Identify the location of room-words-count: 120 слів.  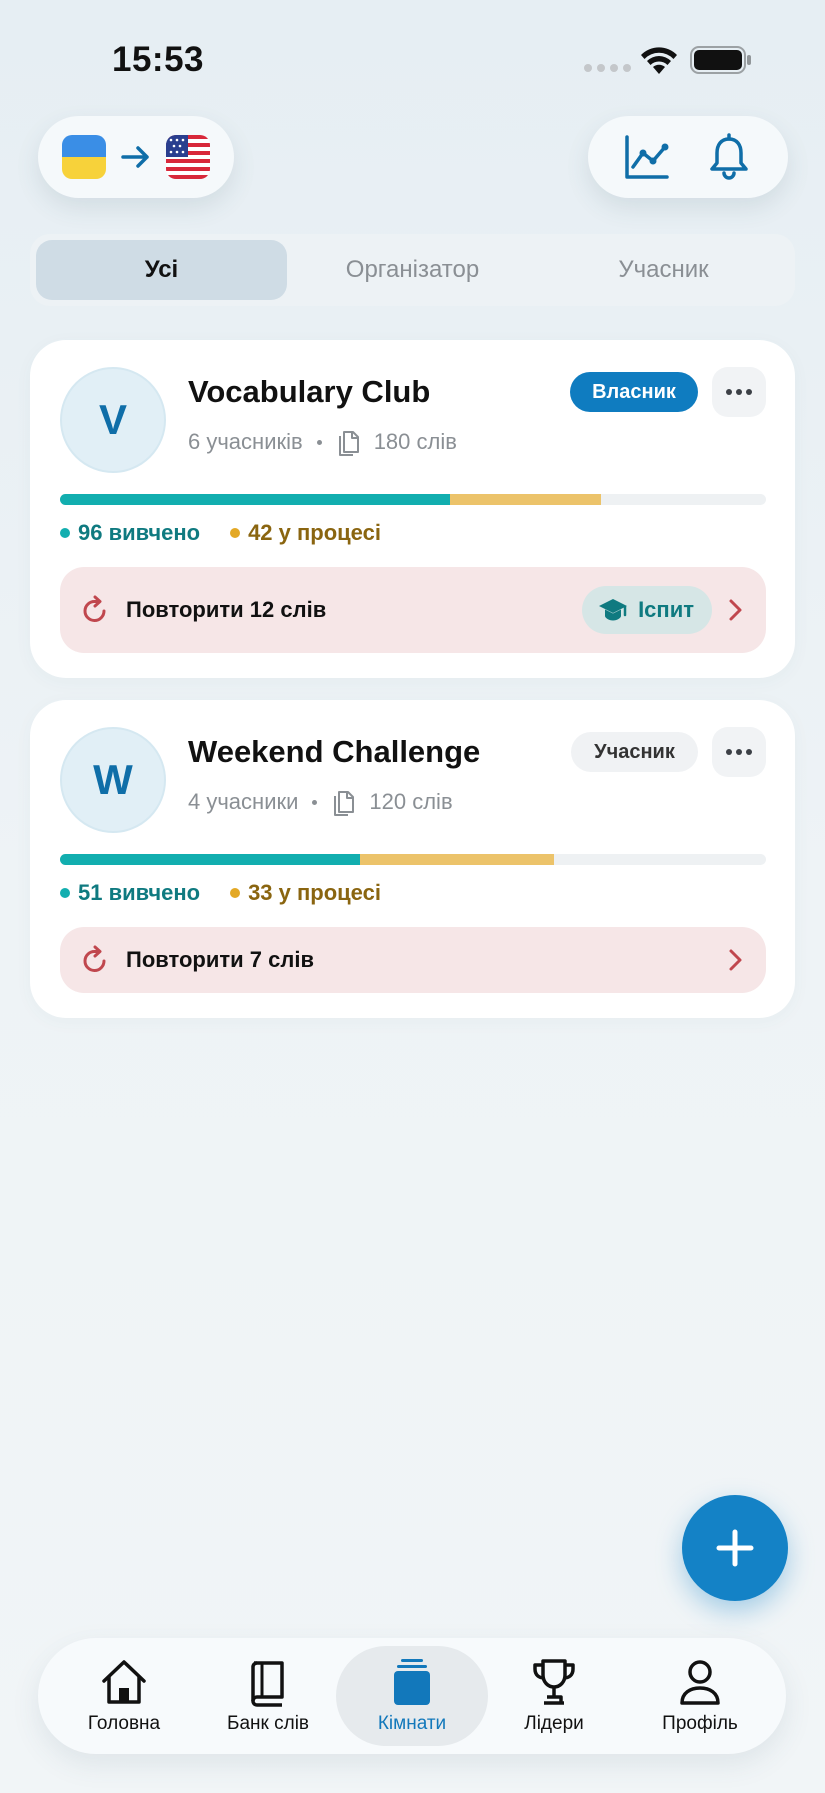
(411, 801).